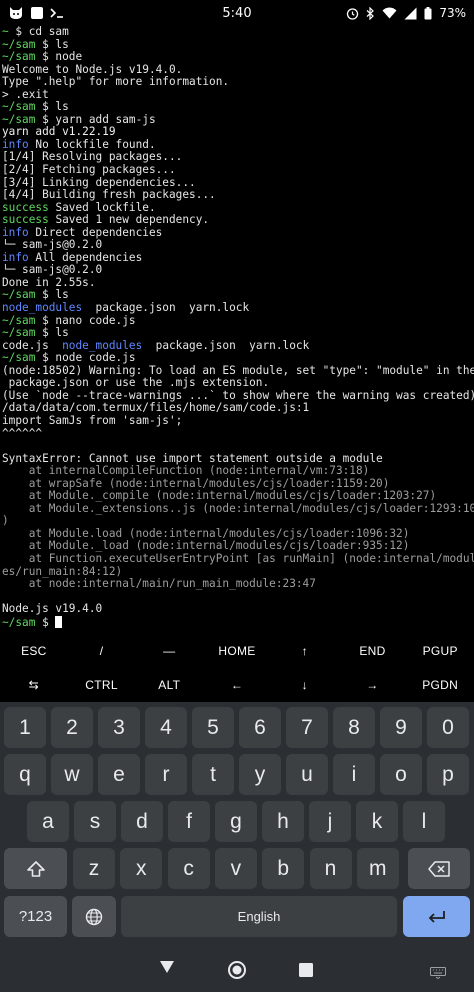 The height and width of the screenshot is (992, 474). What do you see at coordinates (95, 821) in the screenshot?
I see `letter-key: s` at bounding box center [95, 821].